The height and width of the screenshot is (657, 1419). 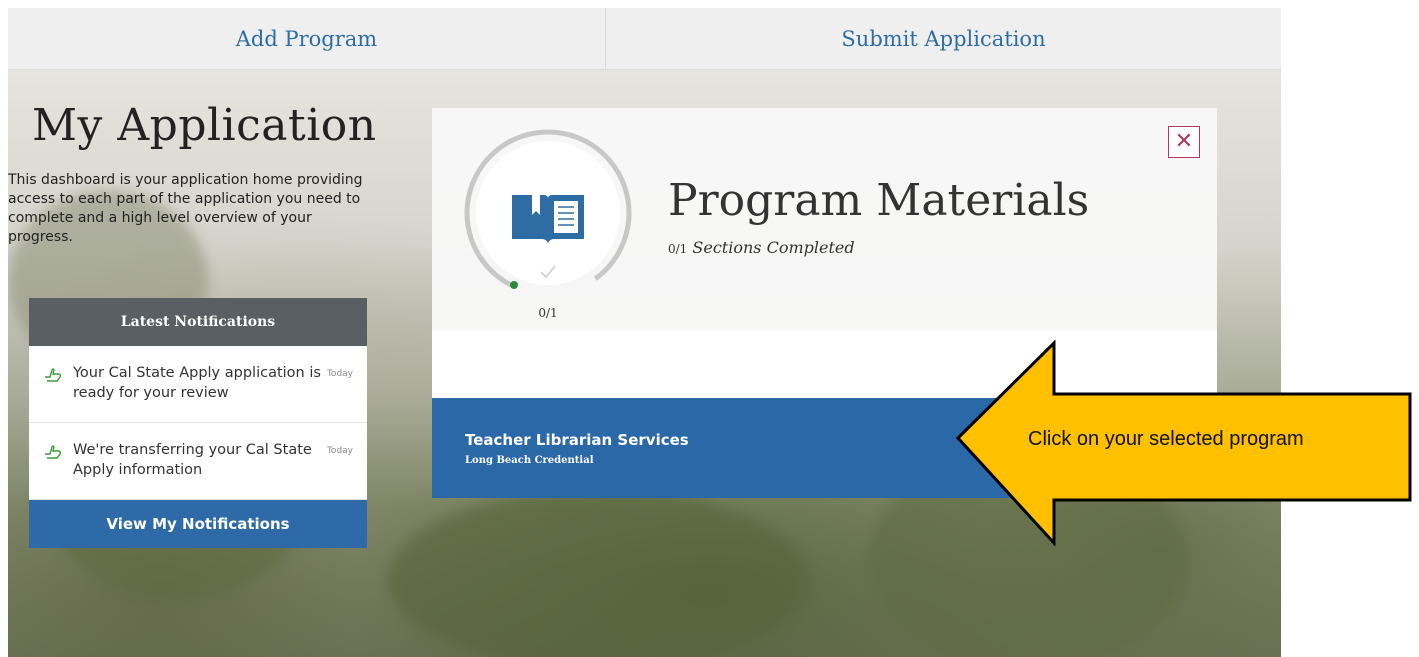 What do you see at coordinates (773, 247) in the screenshot?
I see `completed-label: Sections Completed` at bounding box center [773, 247].